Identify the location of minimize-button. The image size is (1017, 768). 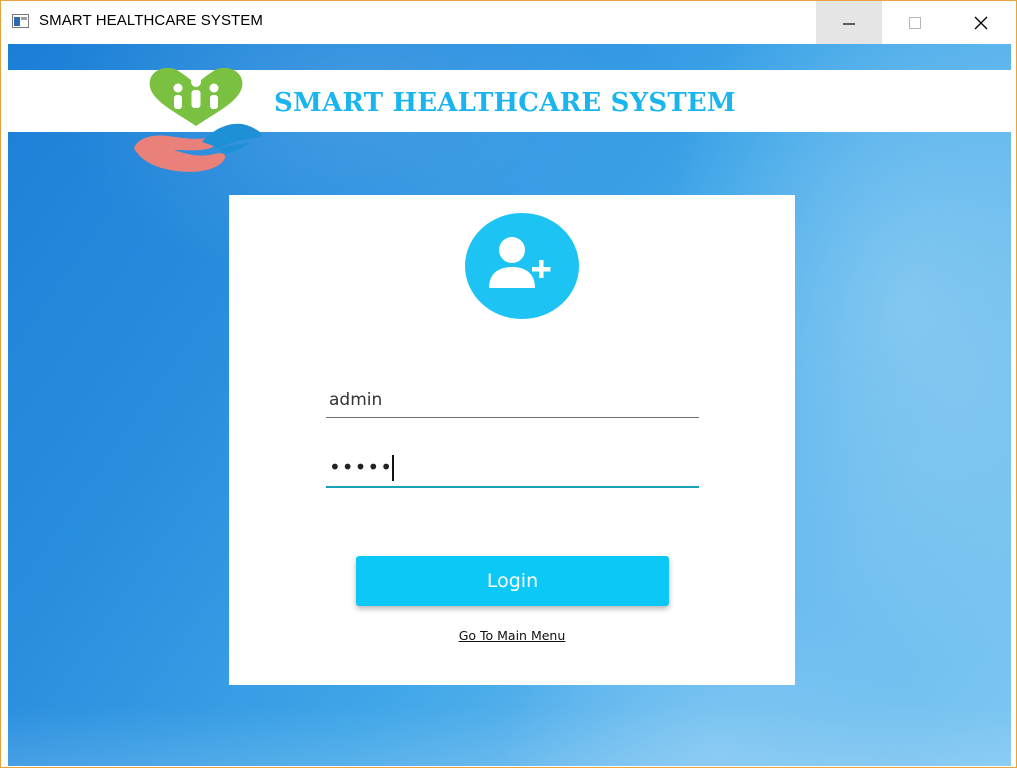
(849, 22).